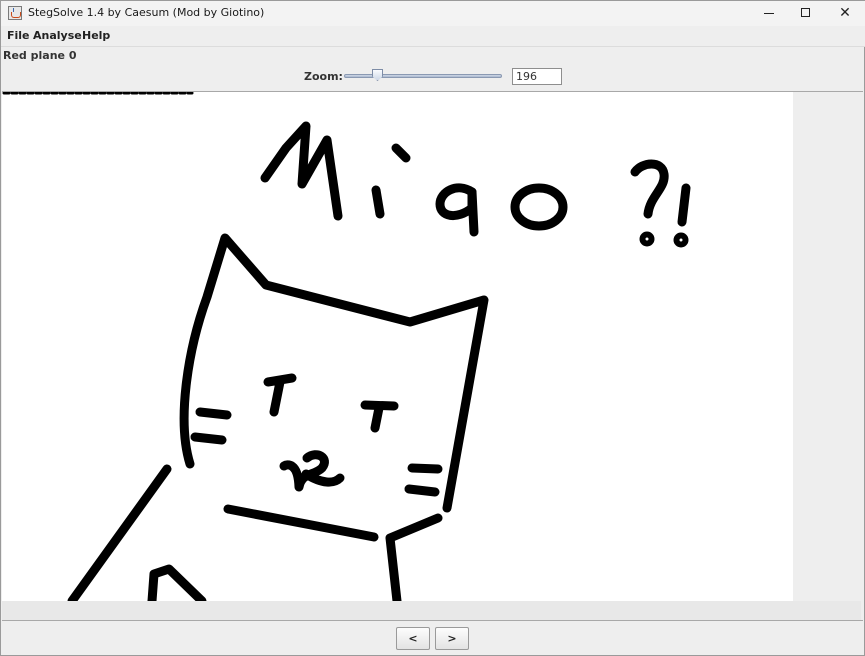  I want to click on horizontal-scrollbar, so click(431, 610).